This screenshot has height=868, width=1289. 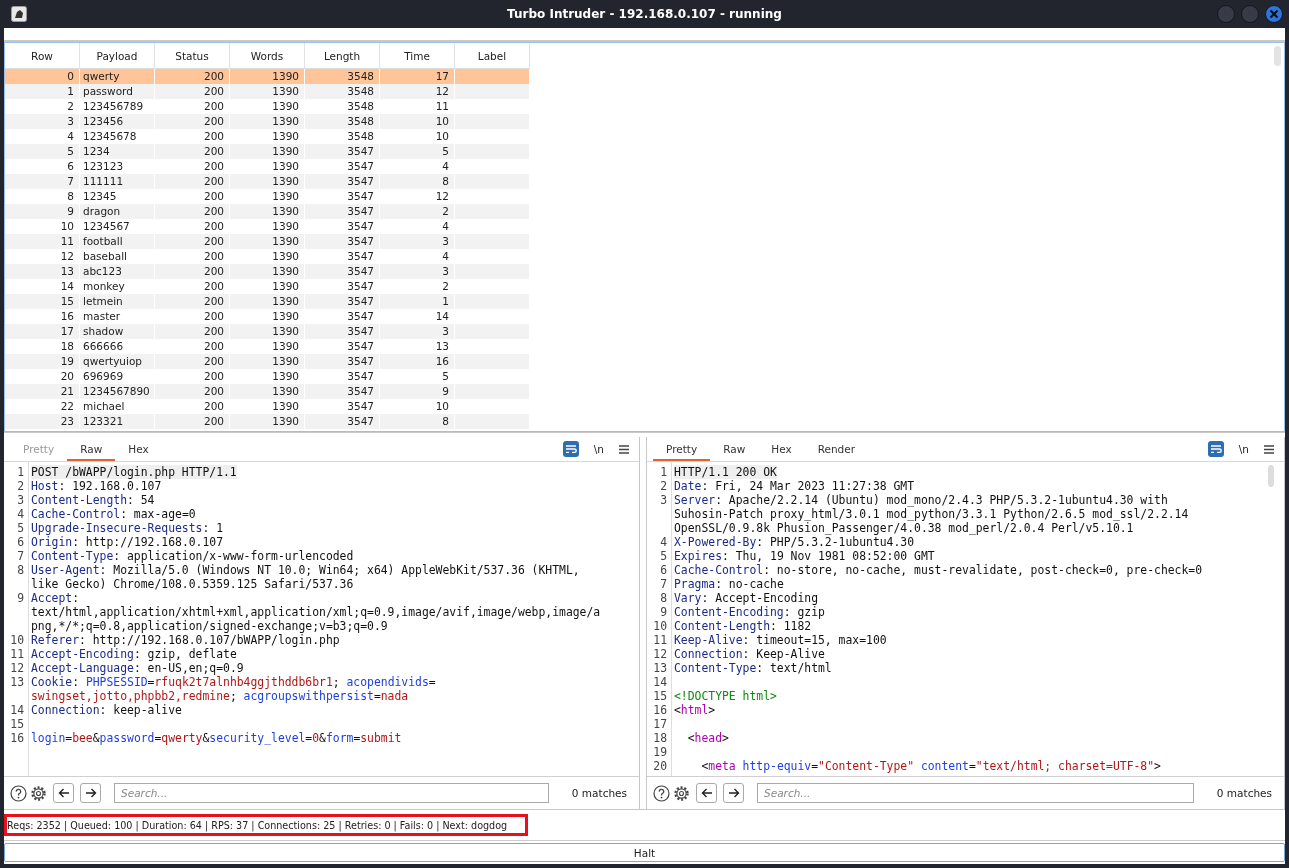 What do you see at coordinates (106, 710) in the screenshot?
I see `code-line: Connection: keep-alive` at bounding box center [106, 710].